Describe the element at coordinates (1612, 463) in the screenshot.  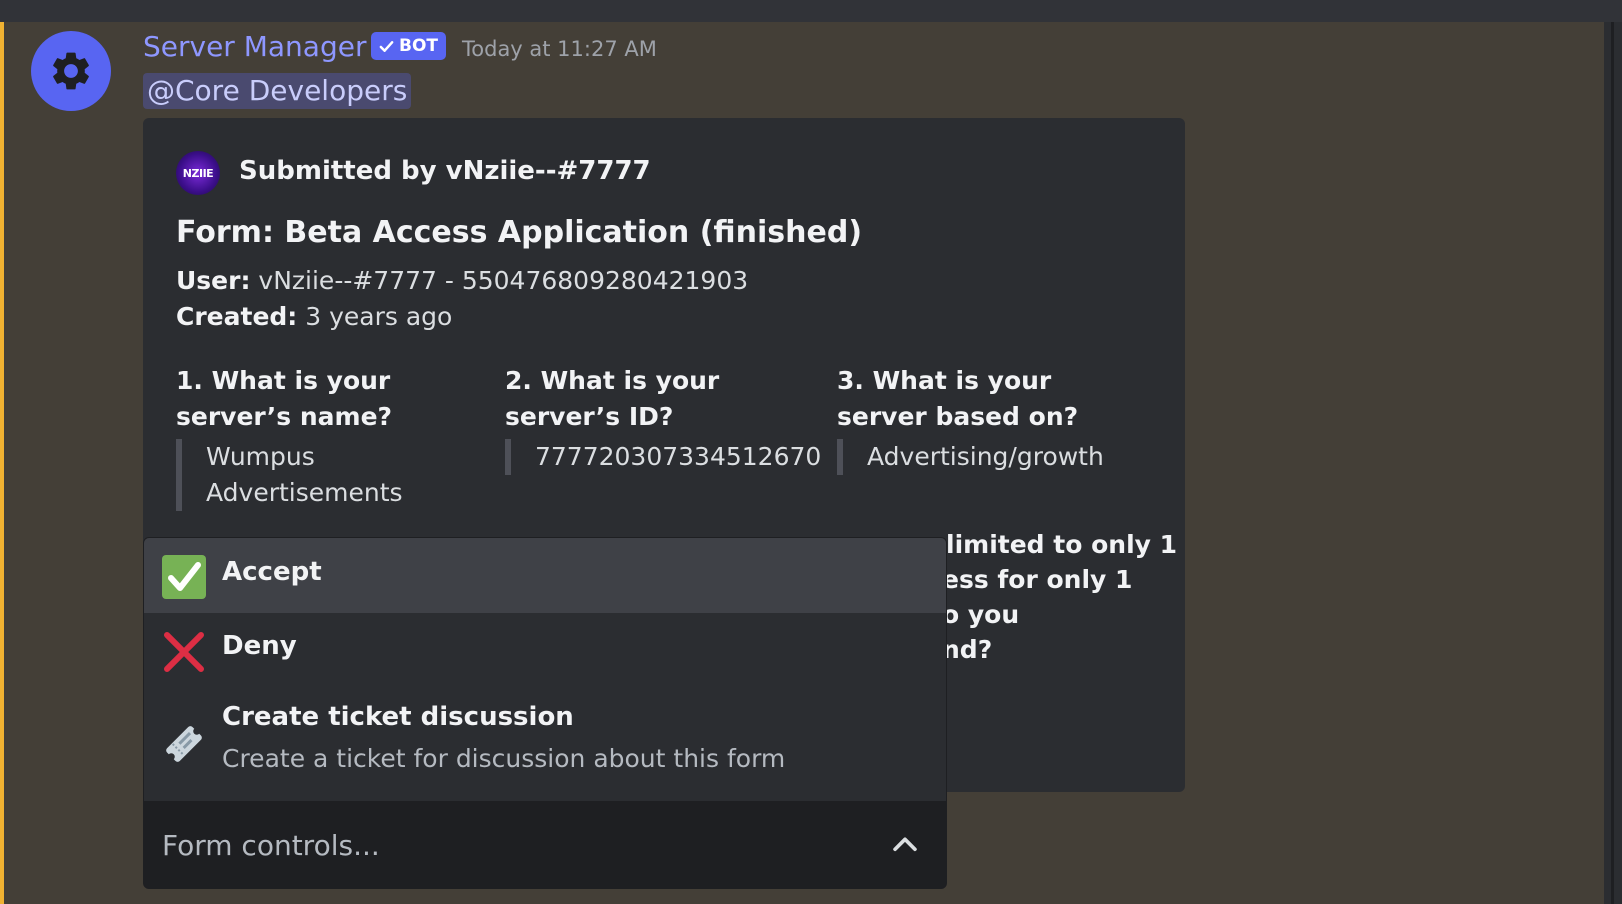
I see `scrollbar` at that location.